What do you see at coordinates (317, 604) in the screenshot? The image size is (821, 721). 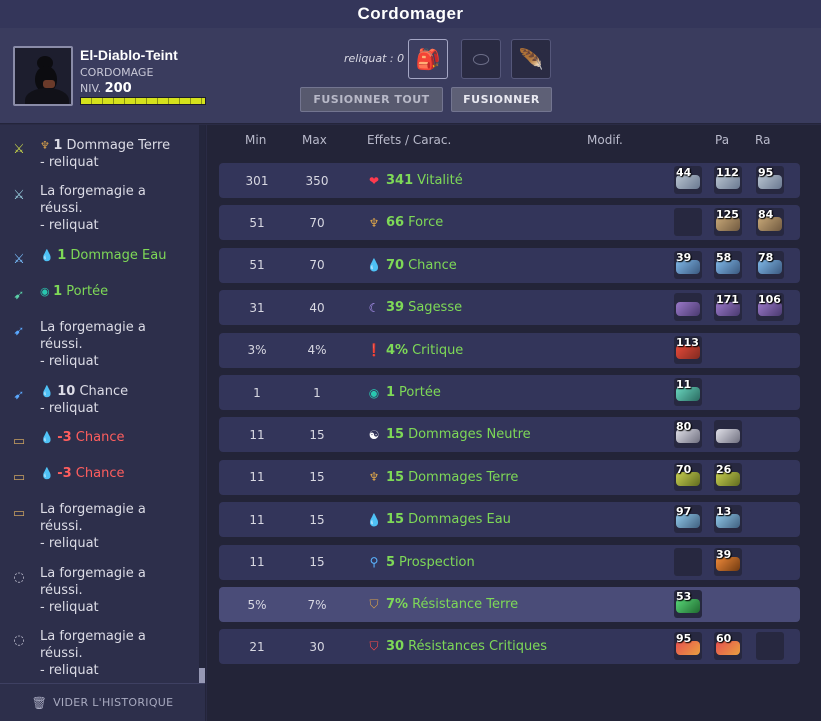 I see `max-cell: 7%` at bounding box center [317, 604].